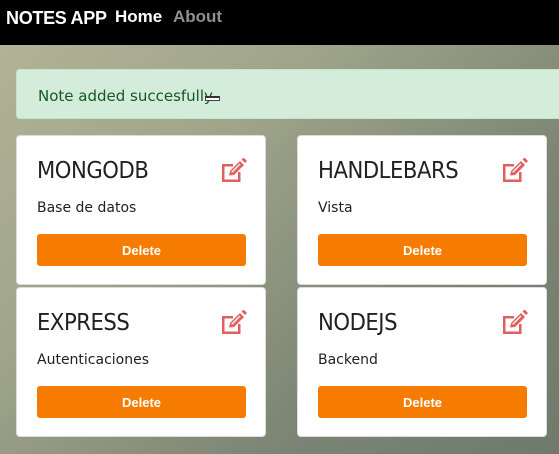 Image resolution: width=559 pixels, height=454 pixels. I want to click on navbar: NOTES APP Home About, so click(279, 22).